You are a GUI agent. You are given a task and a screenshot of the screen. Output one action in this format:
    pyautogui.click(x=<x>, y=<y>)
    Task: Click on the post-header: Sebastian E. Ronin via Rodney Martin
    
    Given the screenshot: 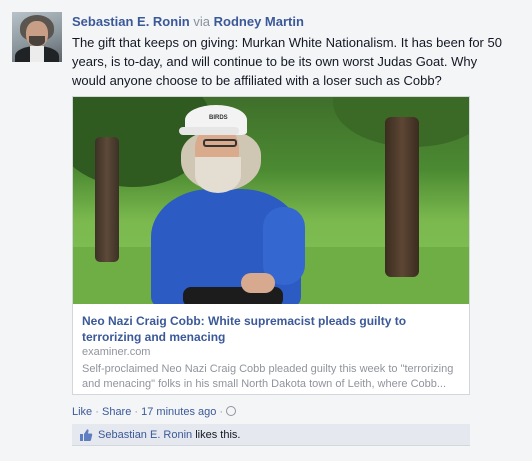 What is the action you would take?
    pyautogui.click(x=188, y=21)
    